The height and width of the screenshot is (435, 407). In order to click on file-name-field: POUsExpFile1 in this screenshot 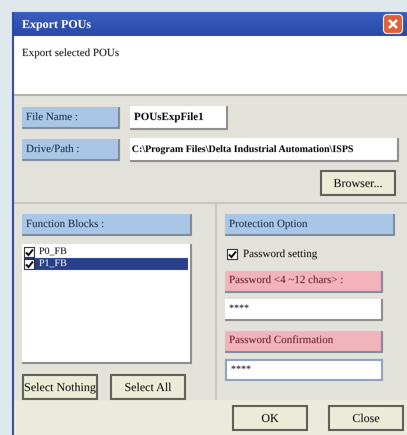, I will do `click(179, 118)`.